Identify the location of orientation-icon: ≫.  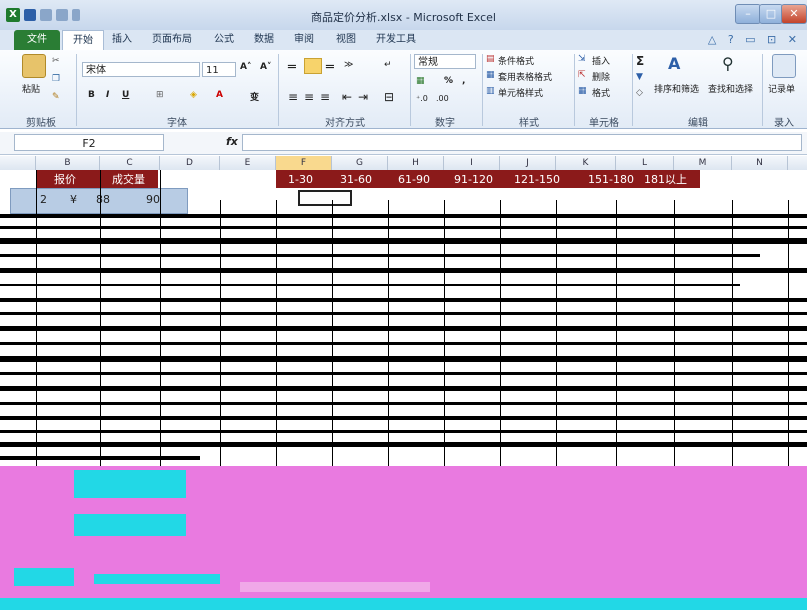
(348, 65).